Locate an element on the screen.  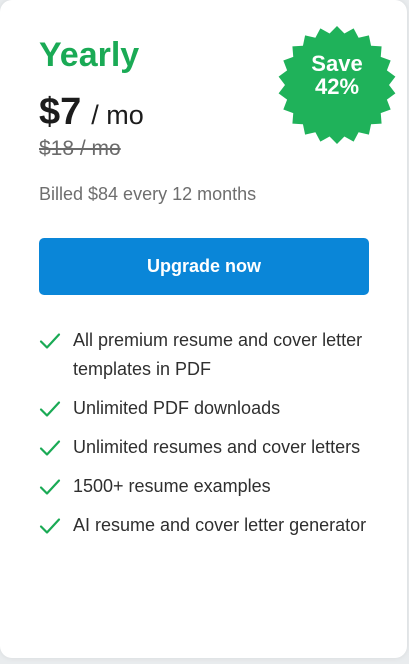
feature-item: Unlimited PDF downloads is located at coordinates (206, 408).